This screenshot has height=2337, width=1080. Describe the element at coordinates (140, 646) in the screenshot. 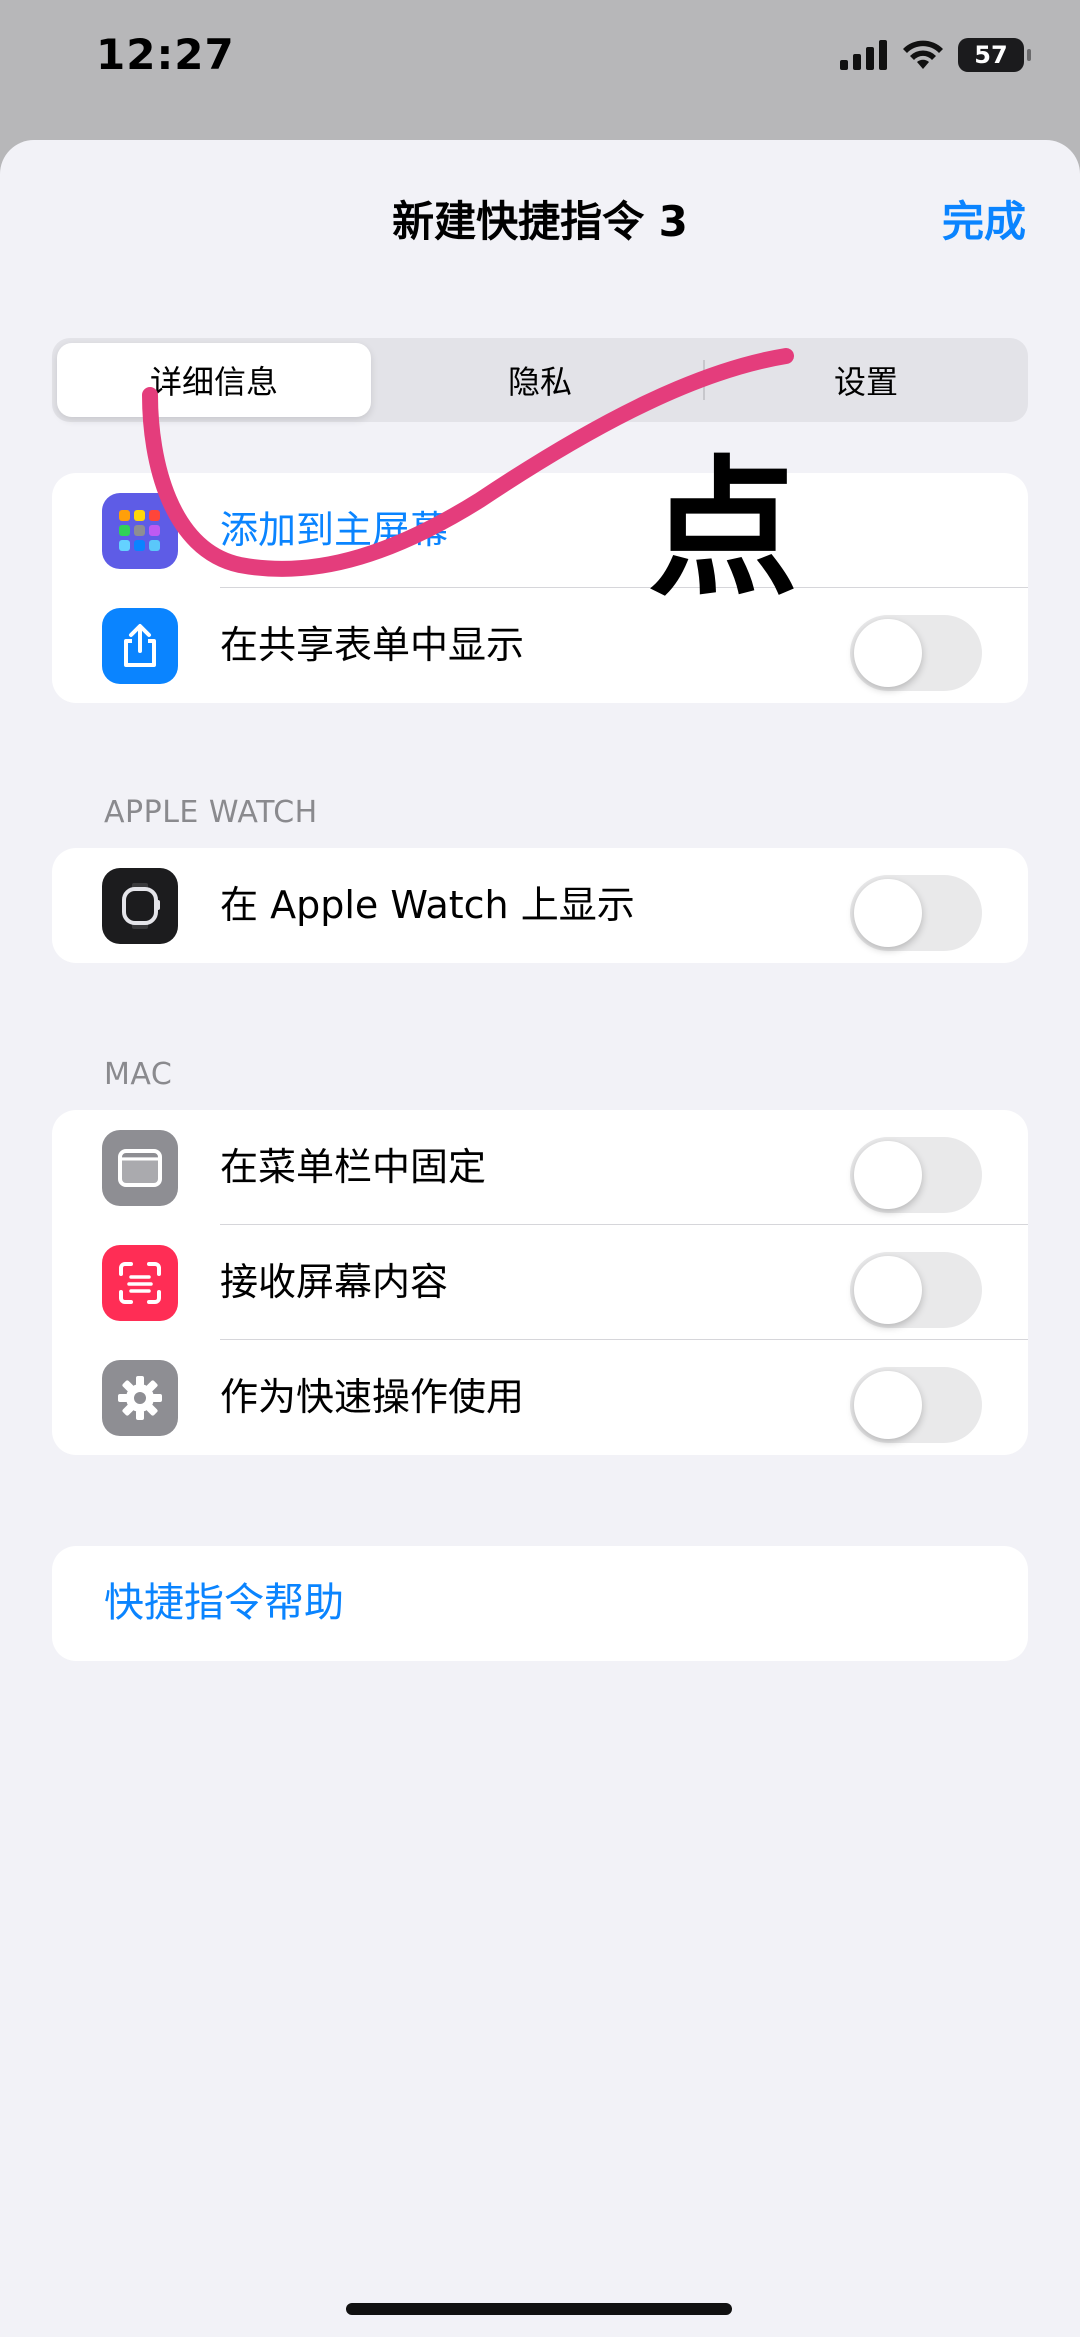

I see `share-icon` at that location.